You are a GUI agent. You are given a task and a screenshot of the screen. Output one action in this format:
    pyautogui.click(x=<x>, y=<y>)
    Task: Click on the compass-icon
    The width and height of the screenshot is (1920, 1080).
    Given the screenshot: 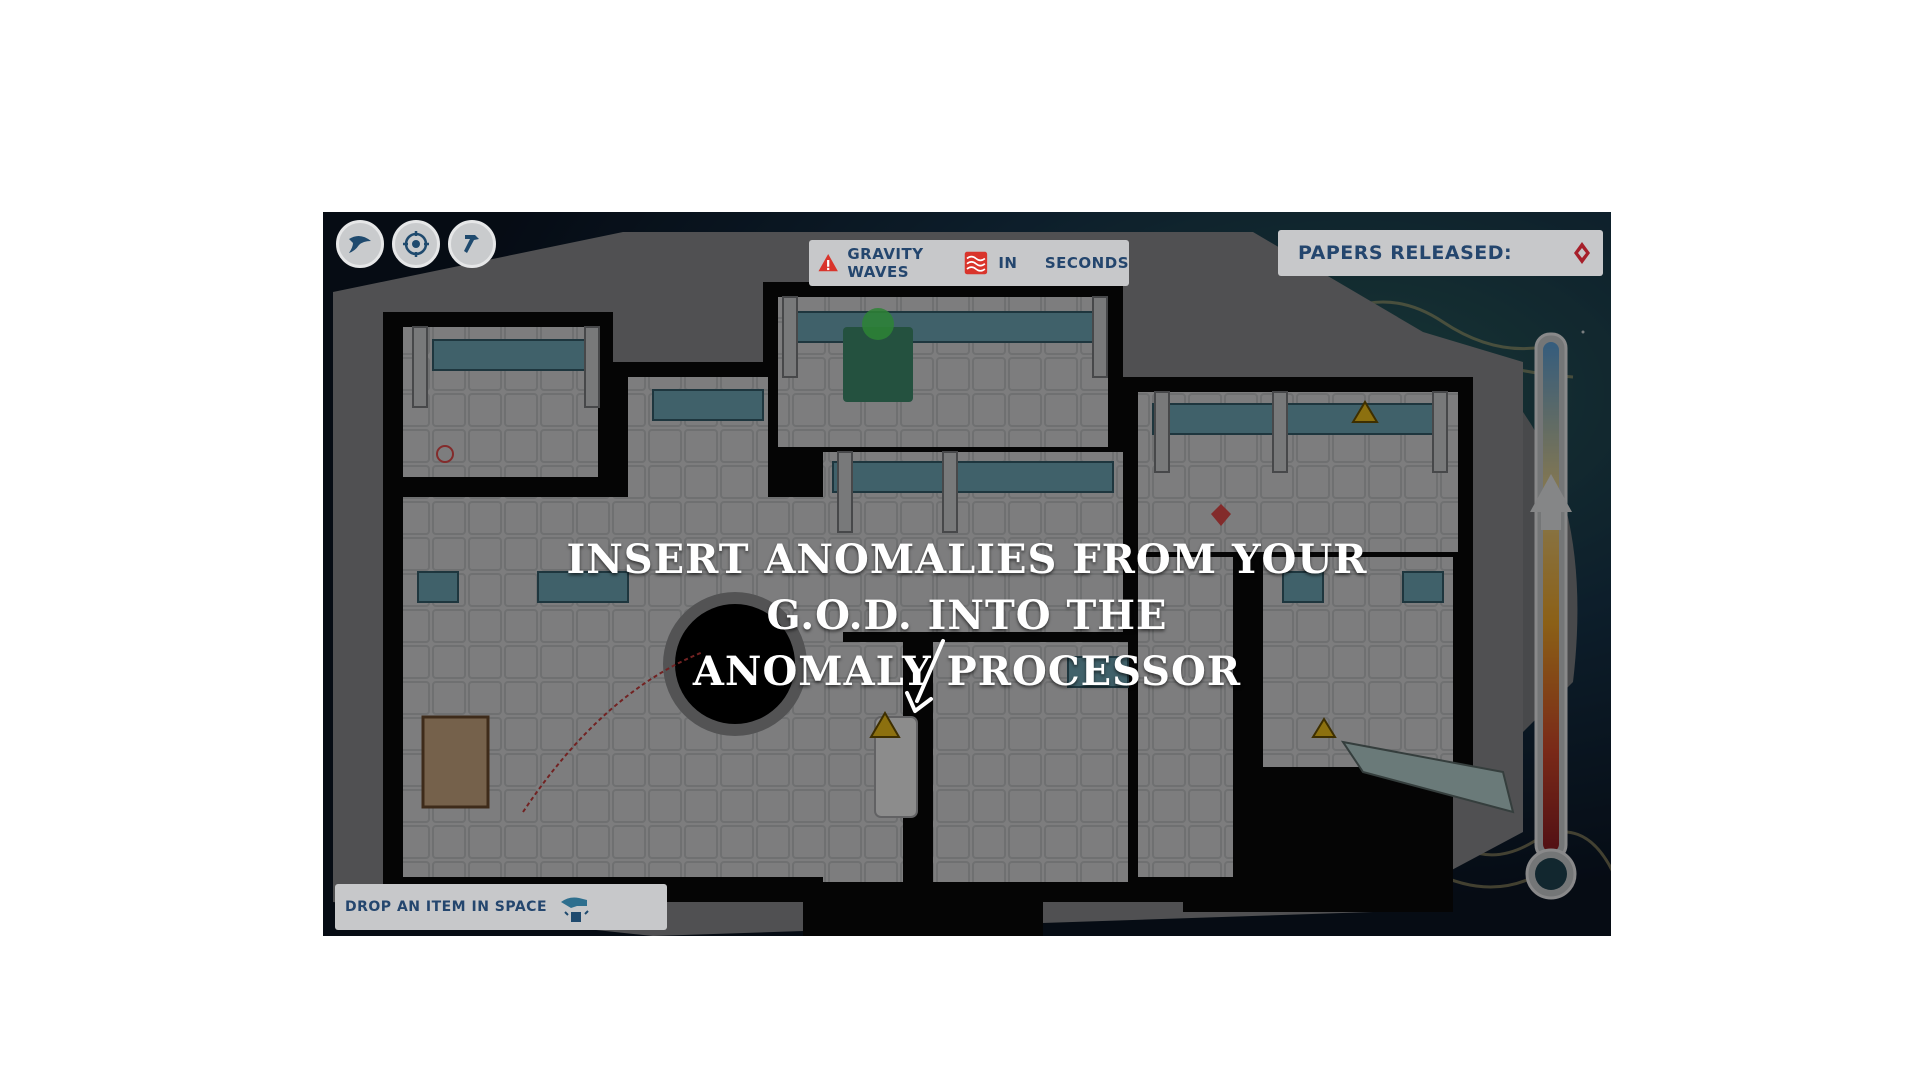 What is the action you would take?
    pyautogui.click(x=416, y=244)
    